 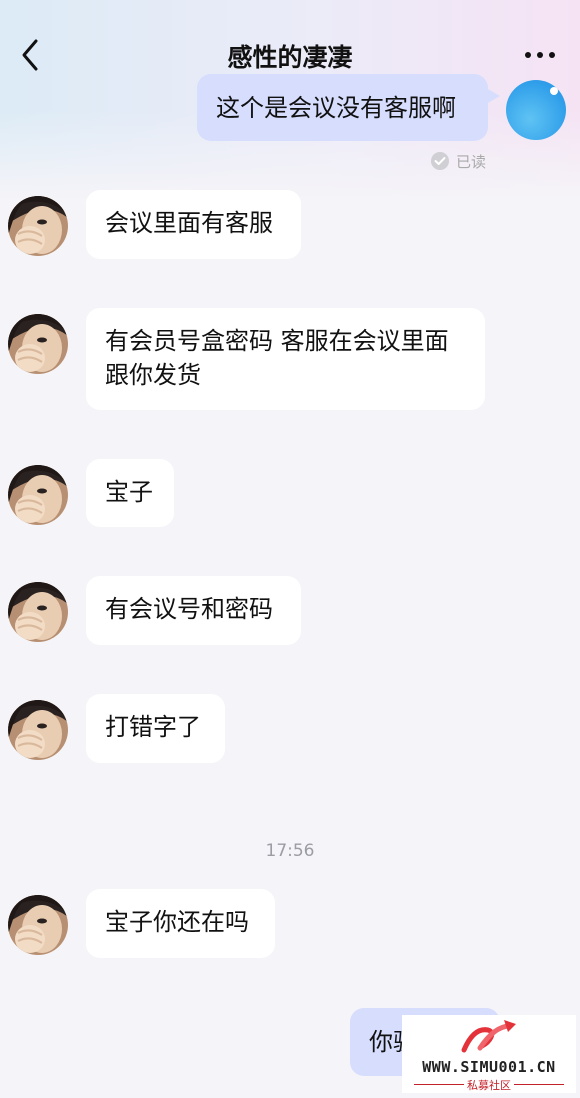 I want to click on message-bubble-incoming: 宝子, so click(x=130, y=493).